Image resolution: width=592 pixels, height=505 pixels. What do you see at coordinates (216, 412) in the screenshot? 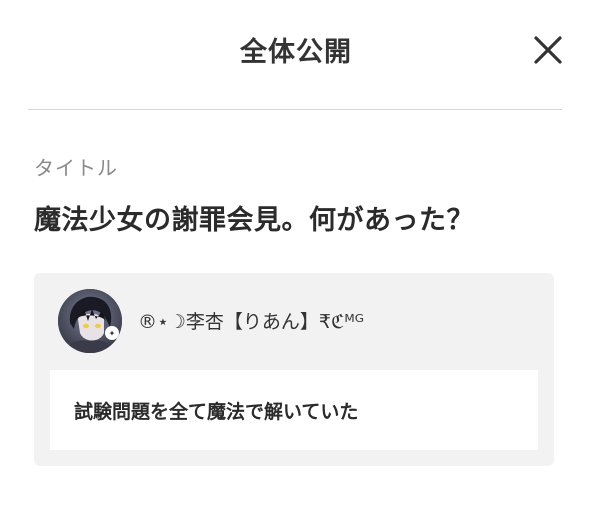
I see `comment-text: 試験問題を全て魔法で解いていた` at bounding box center [216, 412].